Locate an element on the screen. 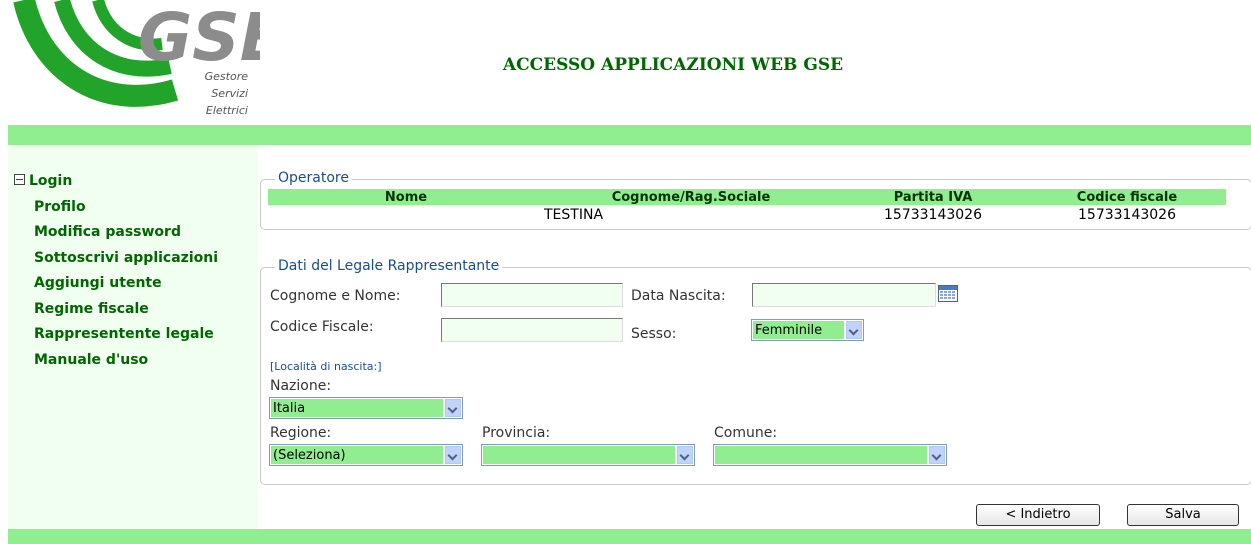 The width and height of the screenshot is (1251, 544). nav-item-manuale-uso: Manuale d'uso is located at coordinates (116, 361).